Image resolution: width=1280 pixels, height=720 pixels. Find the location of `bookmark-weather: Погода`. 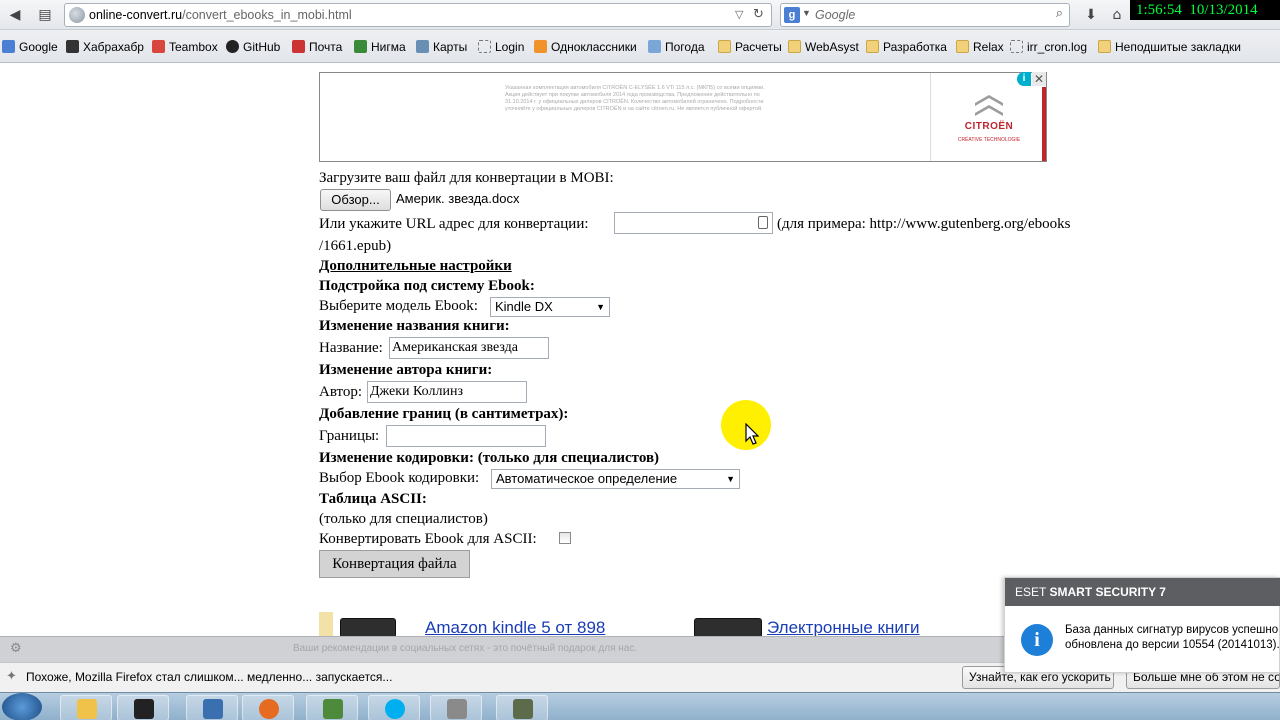

bookmark-weather: Погода is located at coordinates (676, 47).